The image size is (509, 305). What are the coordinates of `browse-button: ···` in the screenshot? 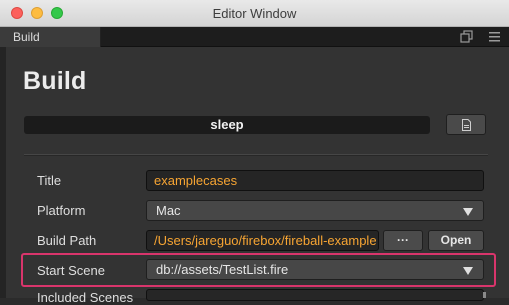 It's located at (403, 240).